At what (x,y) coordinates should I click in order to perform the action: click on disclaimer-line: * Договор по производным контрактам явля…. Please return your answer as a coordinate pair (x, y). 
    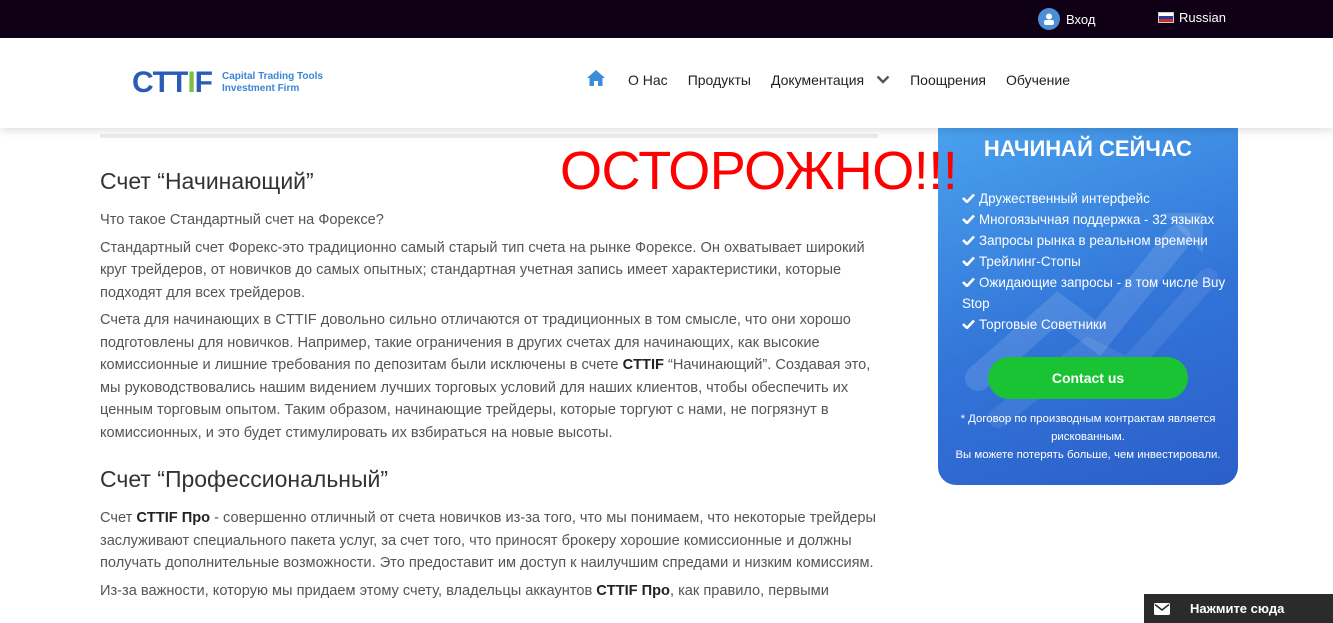
    Looking at the image, I should click on (1088, 419).